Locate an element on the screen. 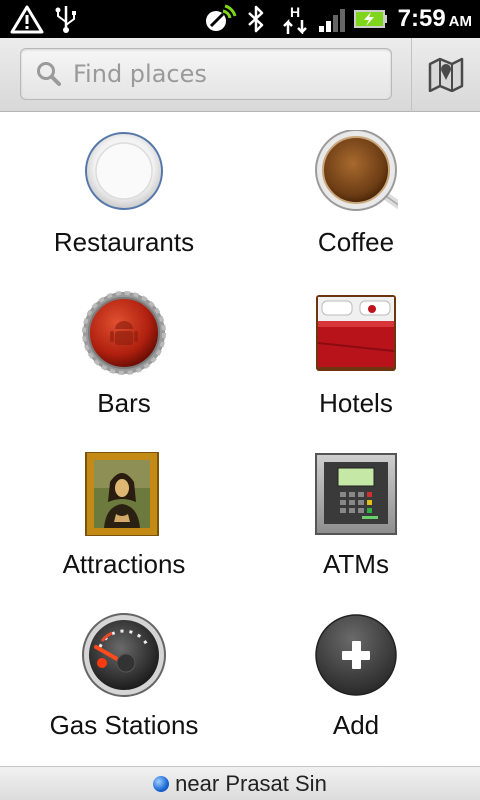 This screenshot has width=480, height=800. location-indicator: near Prasat Sin is located at coordinates (240, 784).